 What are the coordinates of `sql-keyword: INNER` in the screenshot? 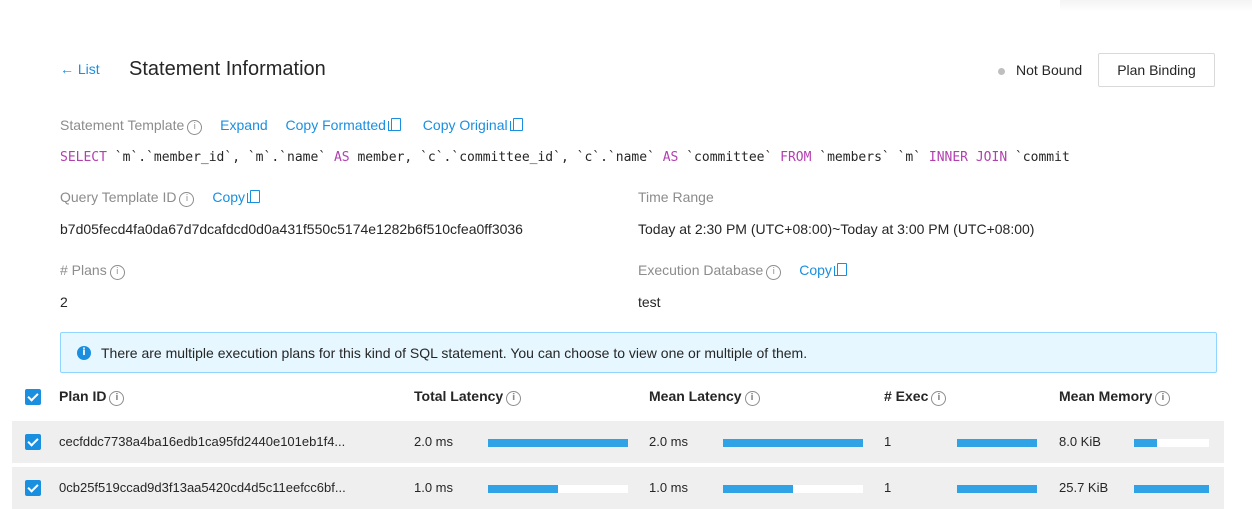 It's located at (948, 157).